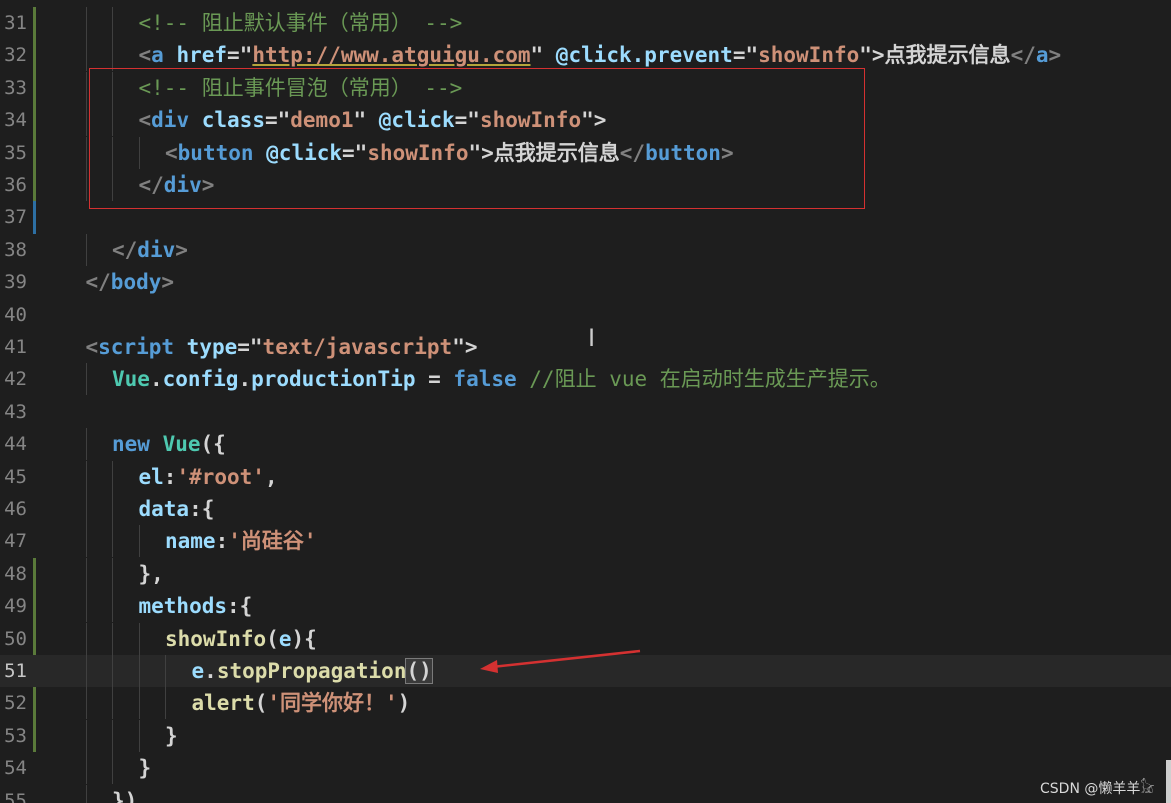  I want to click on vertical-scrollbar, so click(1168, 781).